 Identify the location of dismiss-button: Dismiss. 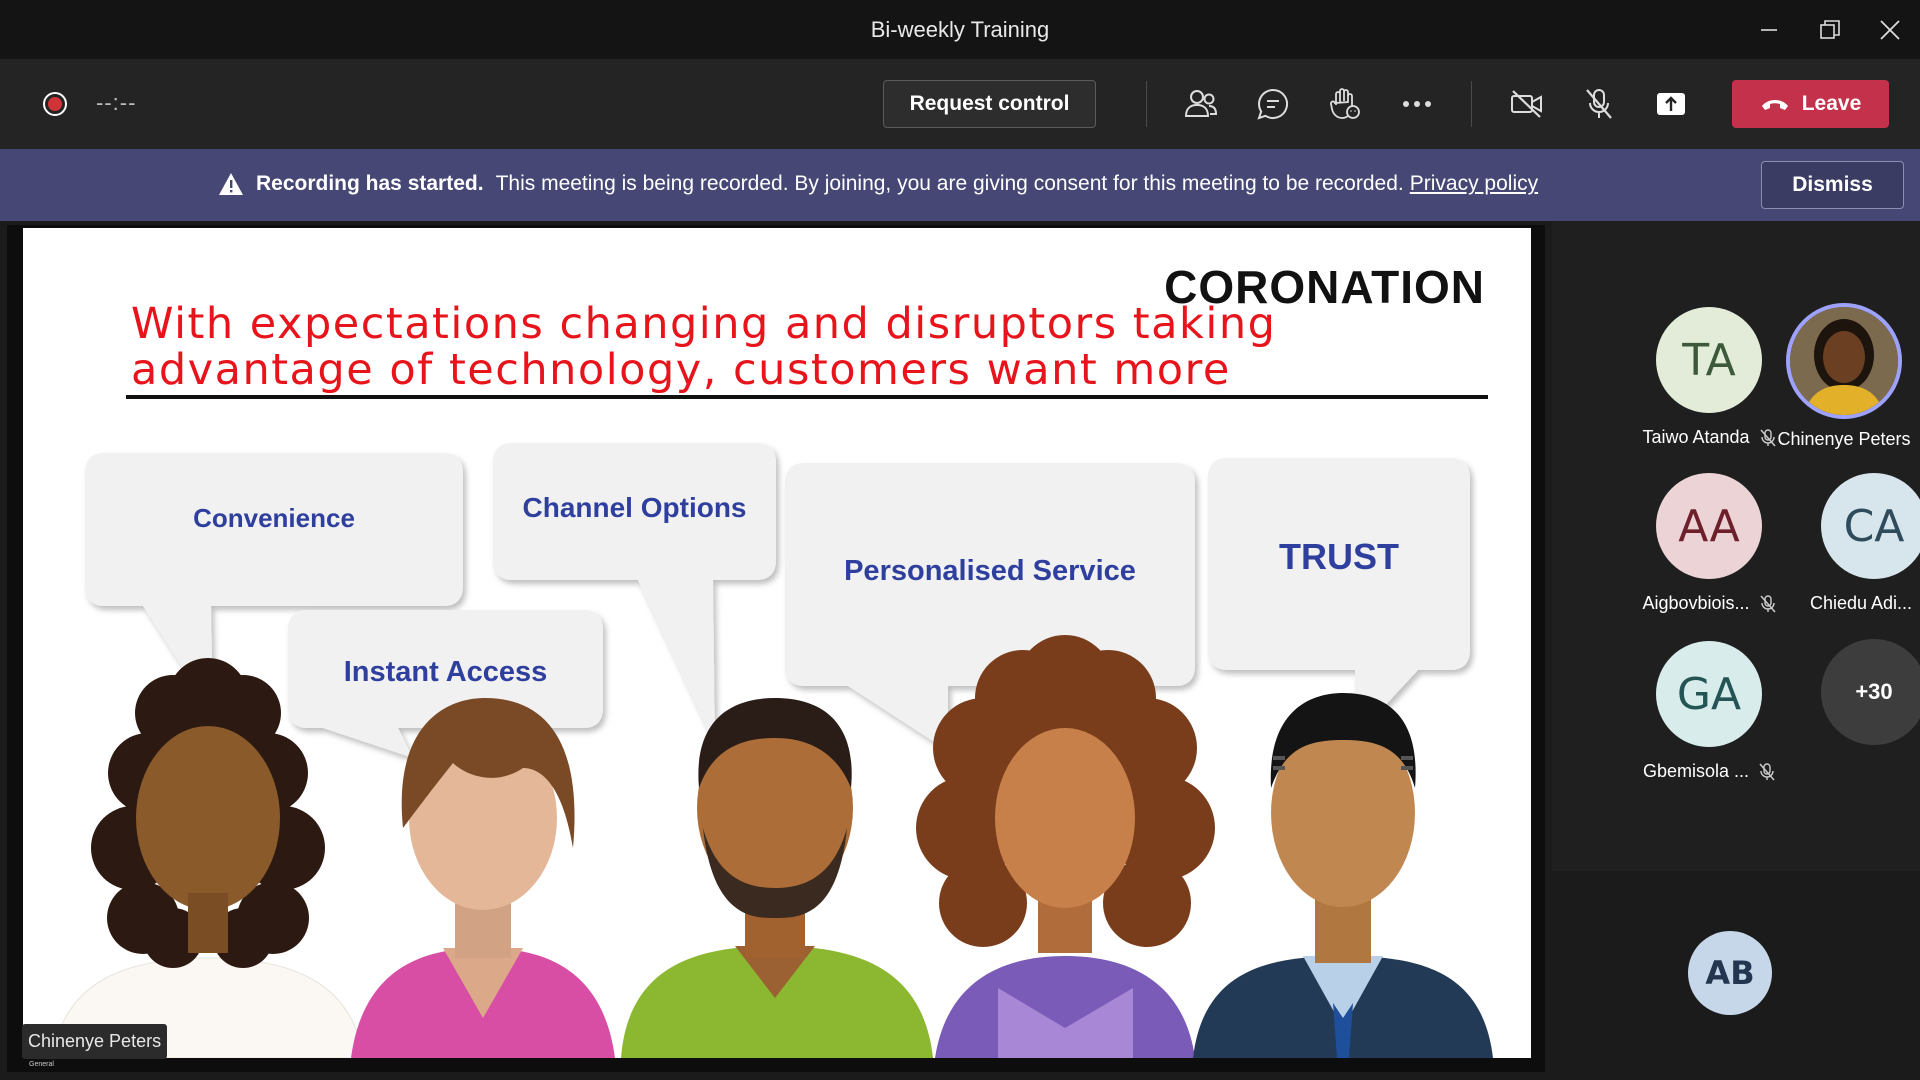
(1832, 185).